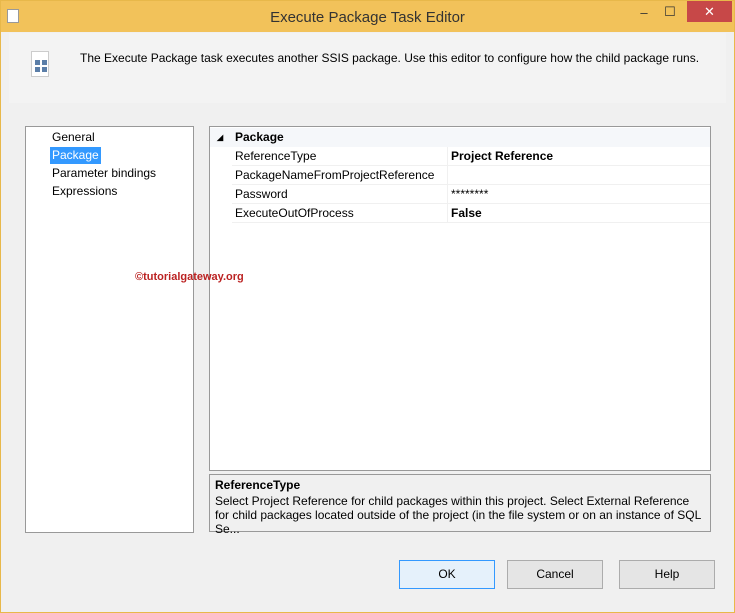  Describe the element at coordinates (189, 277) in the screenshot. I see `watermark: ©tutorialgateway.org` at that location.